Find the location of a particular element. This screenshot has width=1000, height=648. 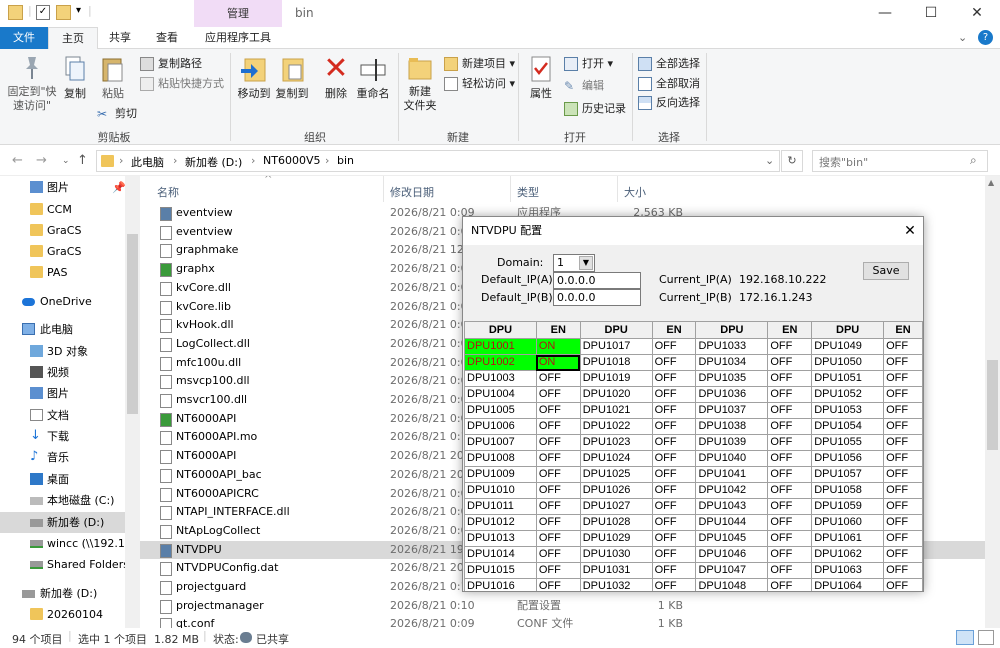

dpu-name-cell: DPU1062 is located at coordinates (848, 554).